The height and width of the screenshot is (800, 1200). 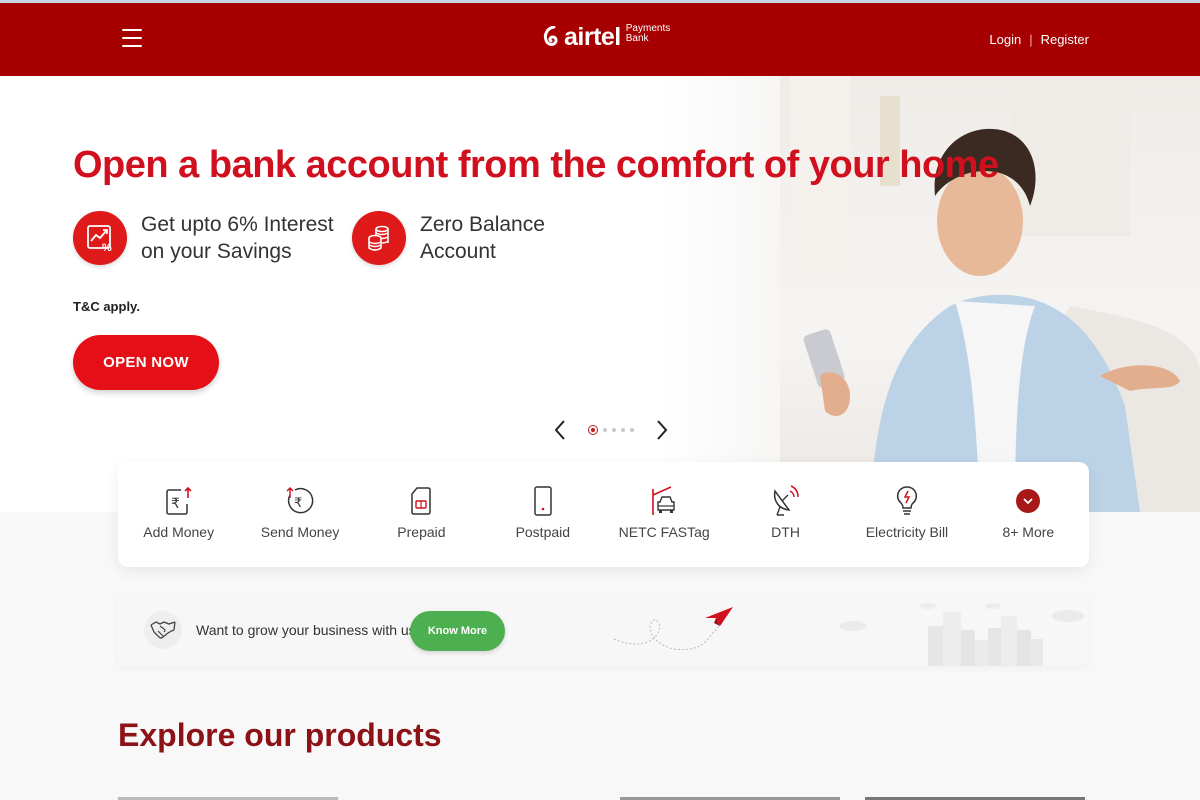 I want to click on service-send-money: ₹ Send Money, so click(x=299, y=514).